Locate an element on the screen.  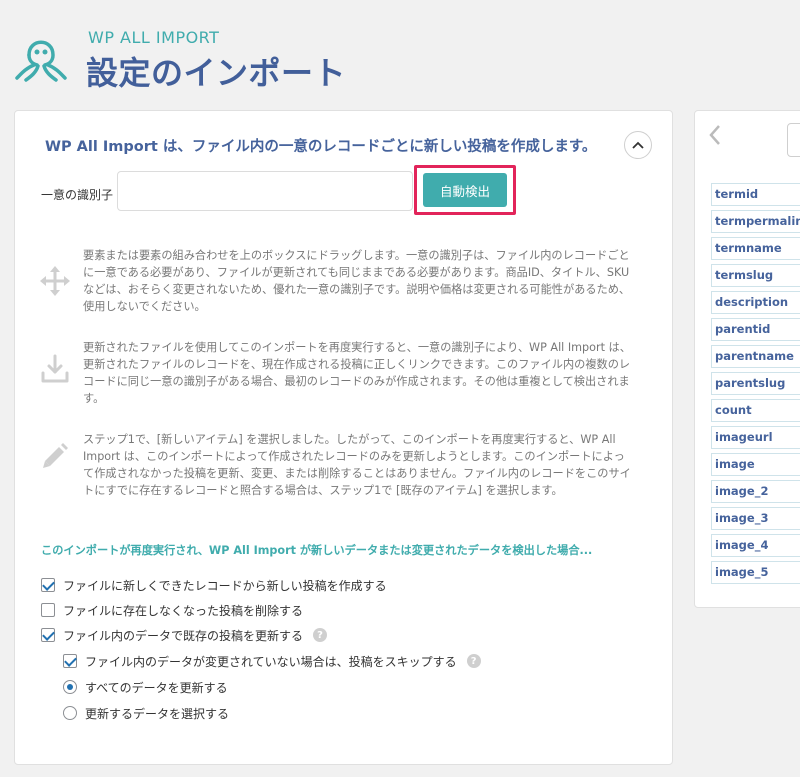
option-create-new: ファイルに新しくできたレコードから新しい投稿を作成する is located at coordinates (214, 585).